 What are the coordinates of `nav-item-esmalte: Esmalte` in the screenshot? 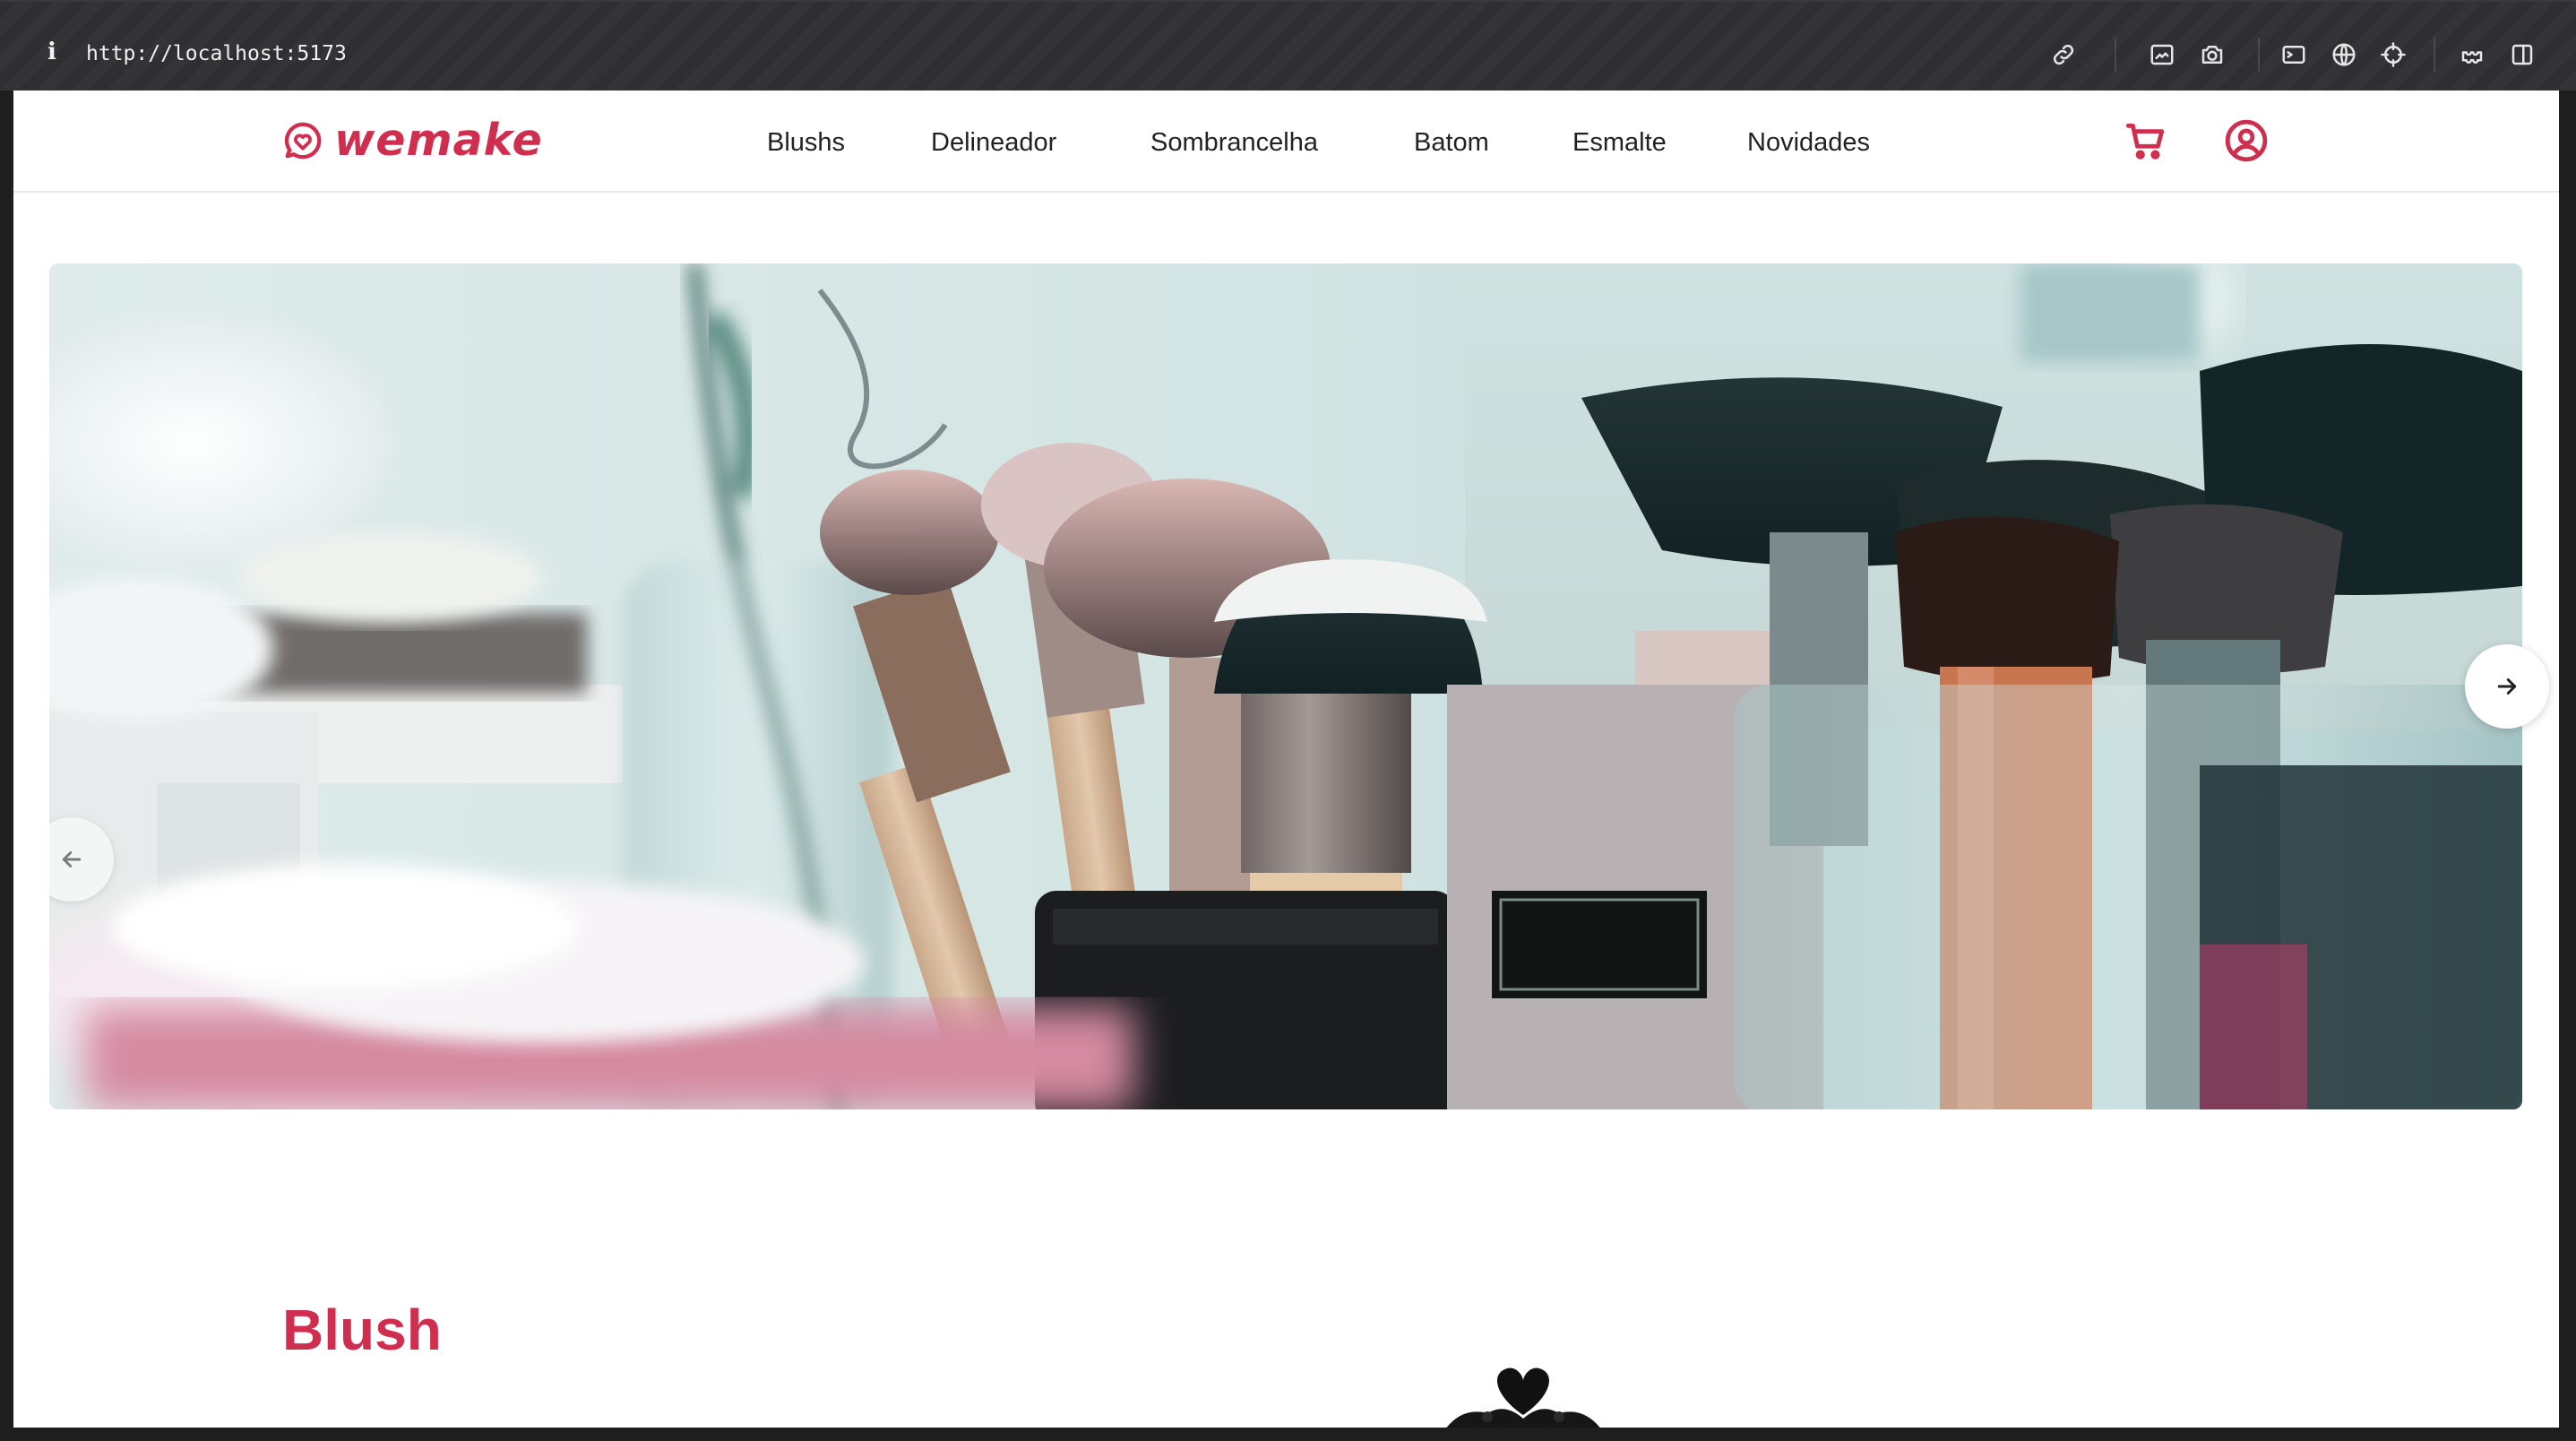 It's located at (1620, 142).